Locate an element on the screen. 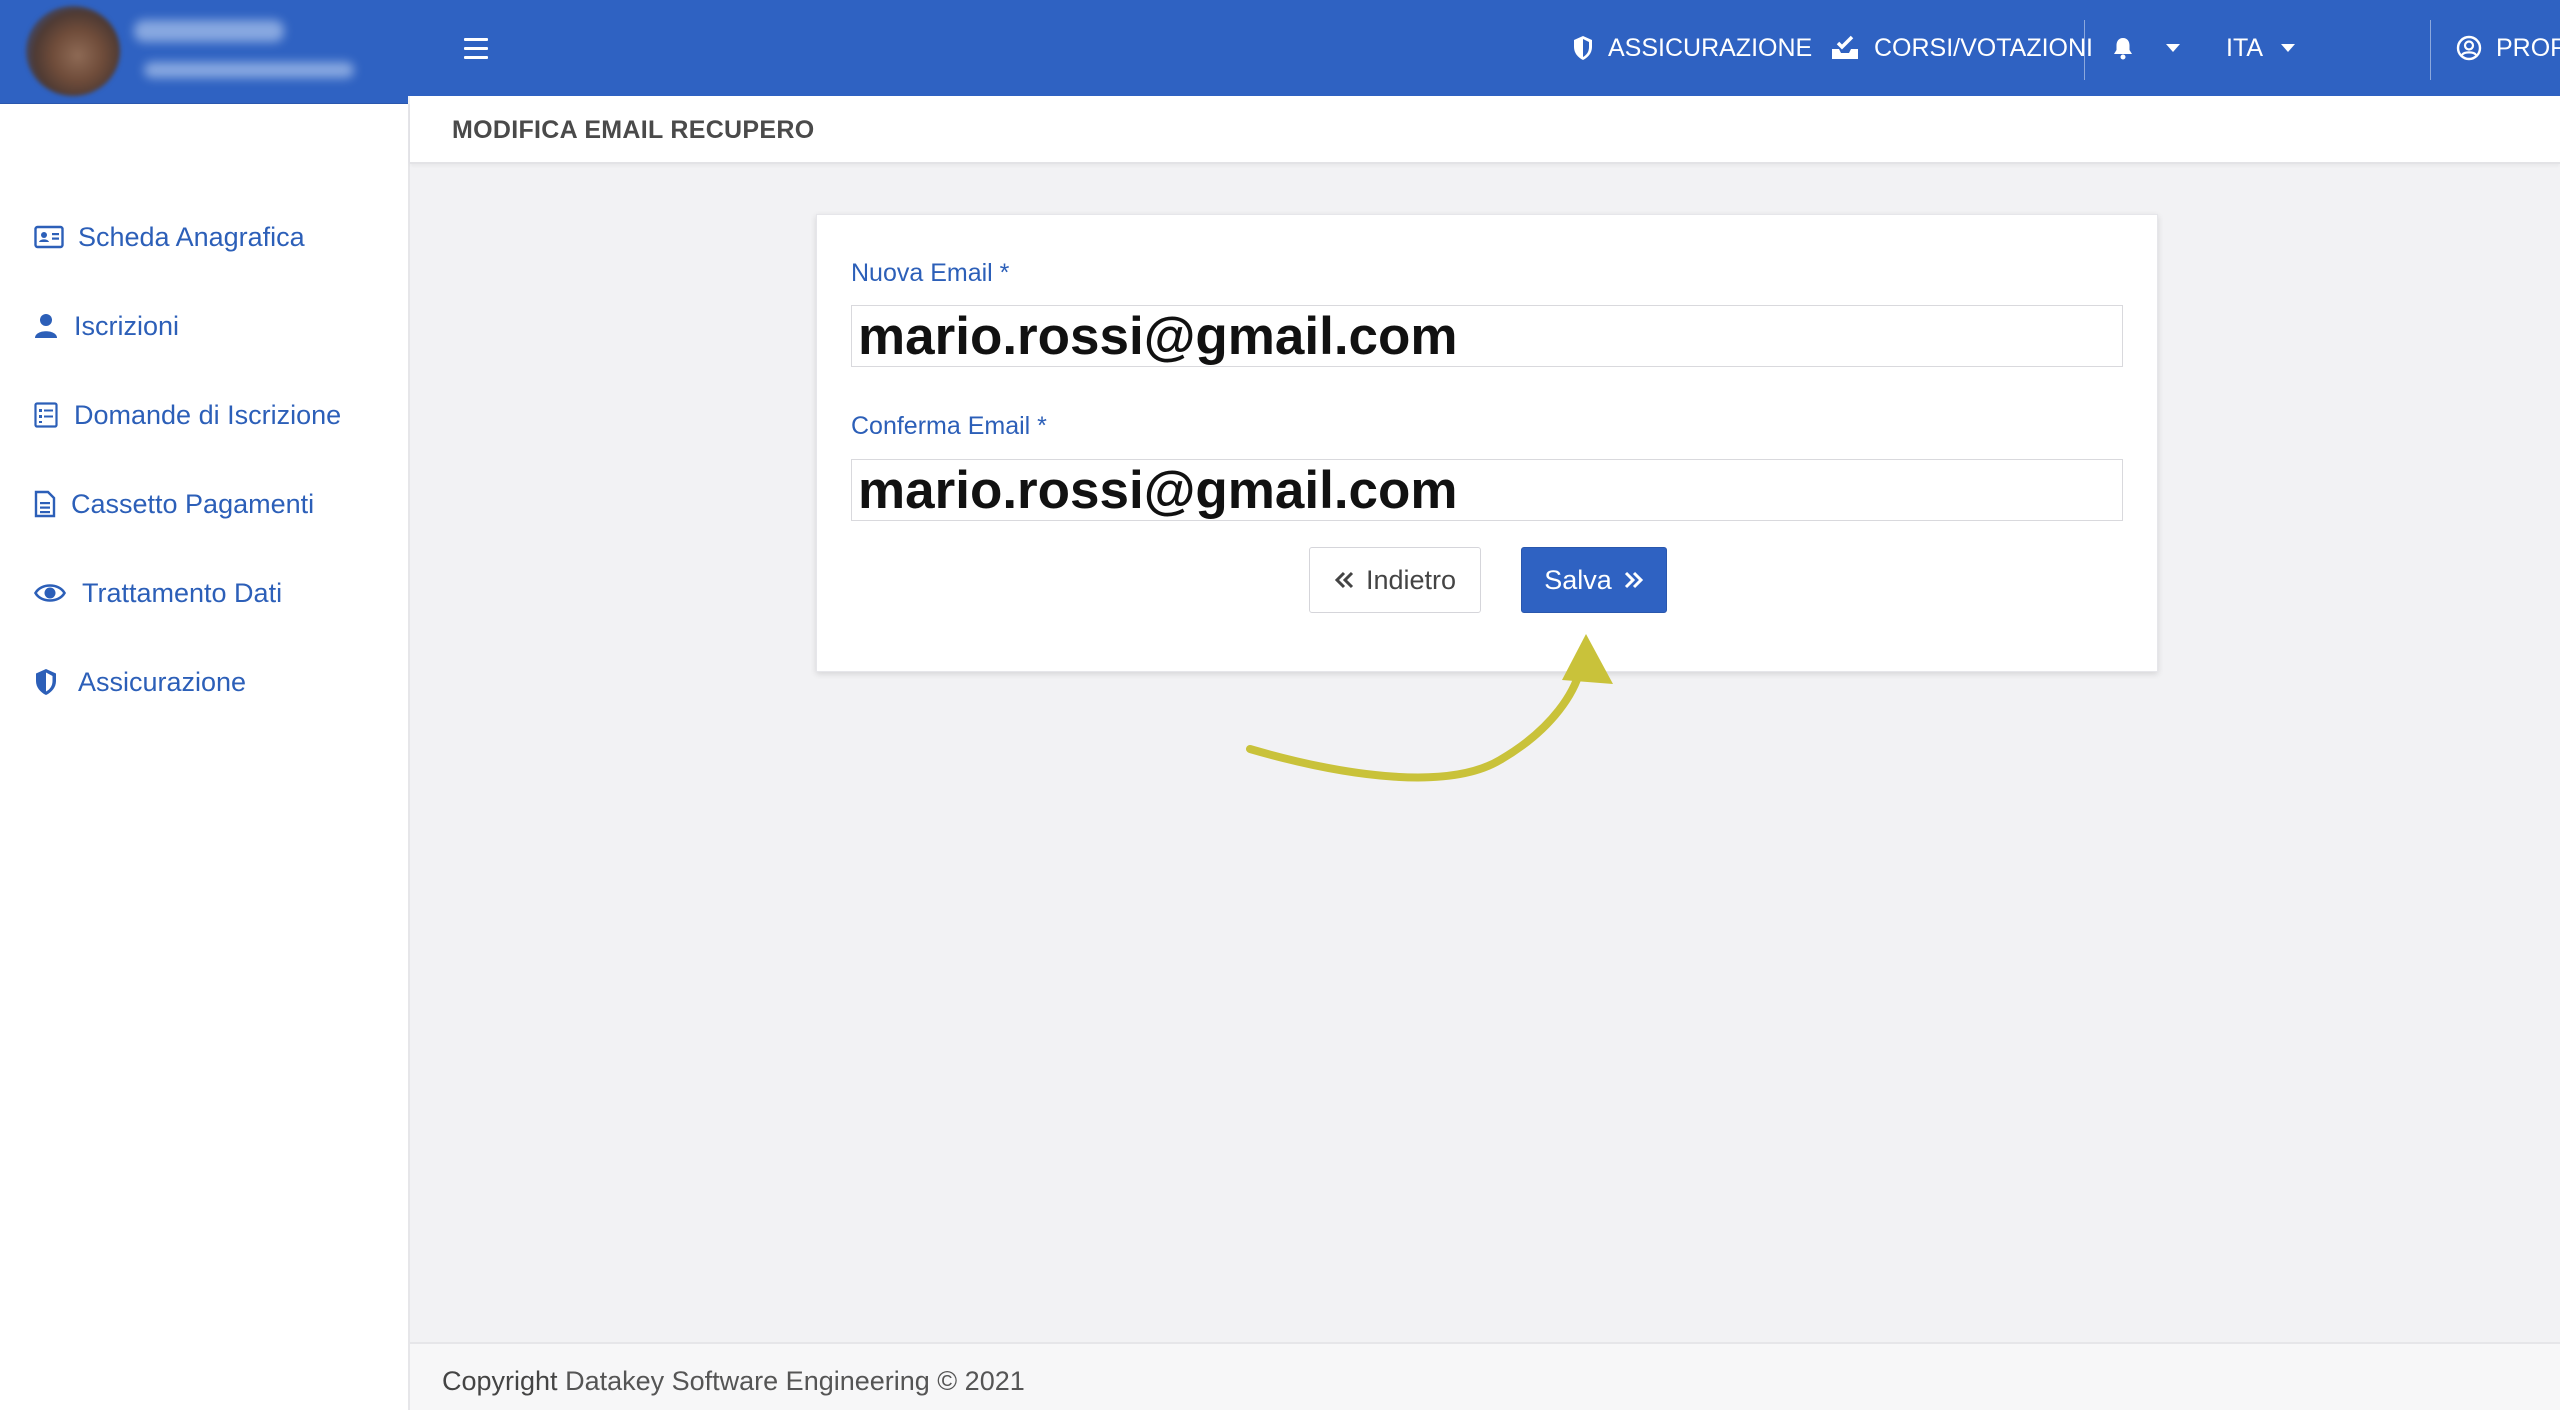 This screenshot has width=2560, height=1410. user-circle-icon is located at coordinates (2469, 48).